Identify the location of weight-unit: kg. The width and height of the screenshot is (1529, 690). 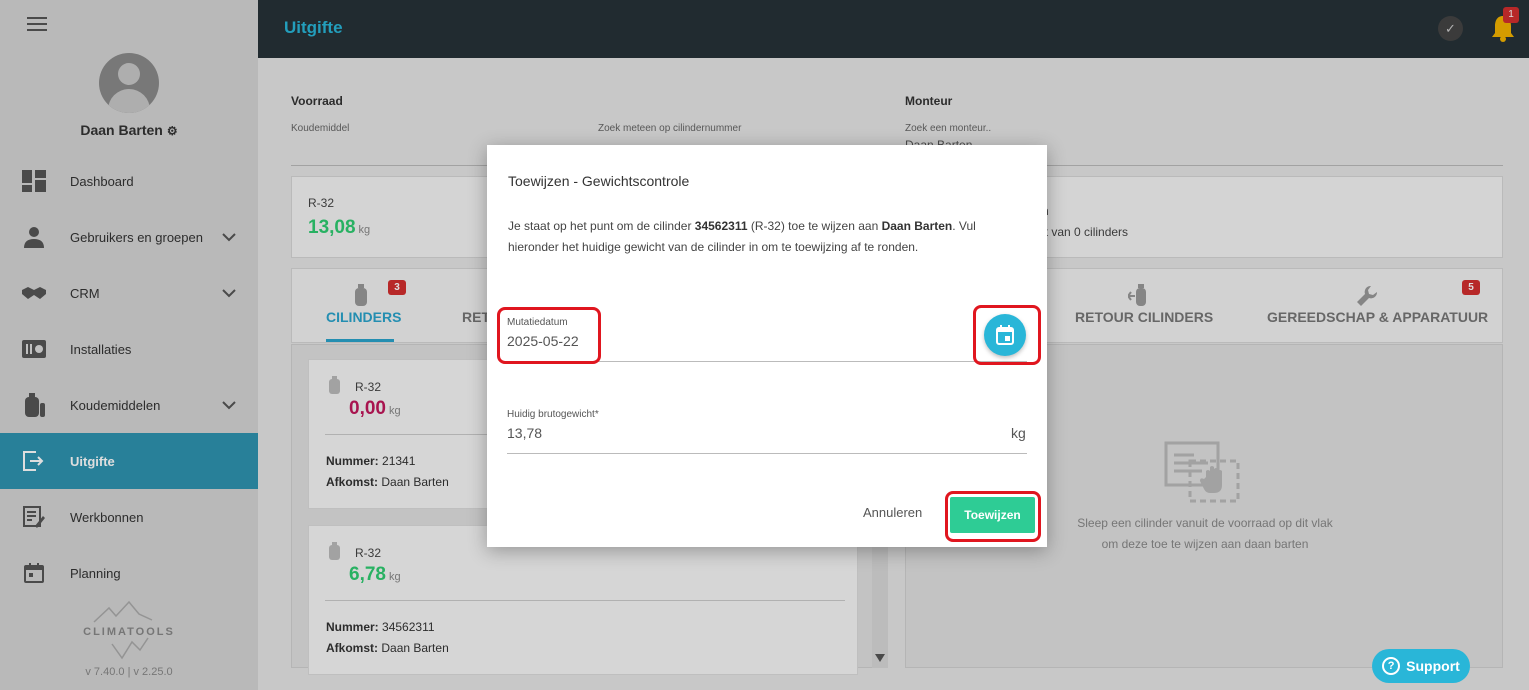
(1018, 433).